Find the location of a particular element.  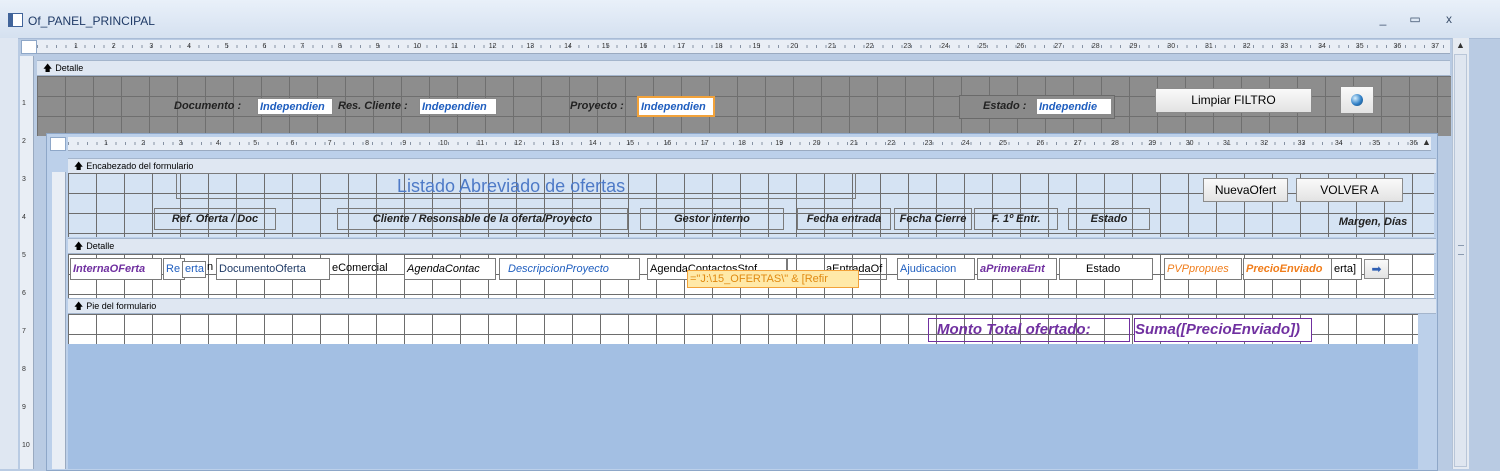

clear-filter-button: Limpiar FILTRO is located at coordinates (1233, 100).